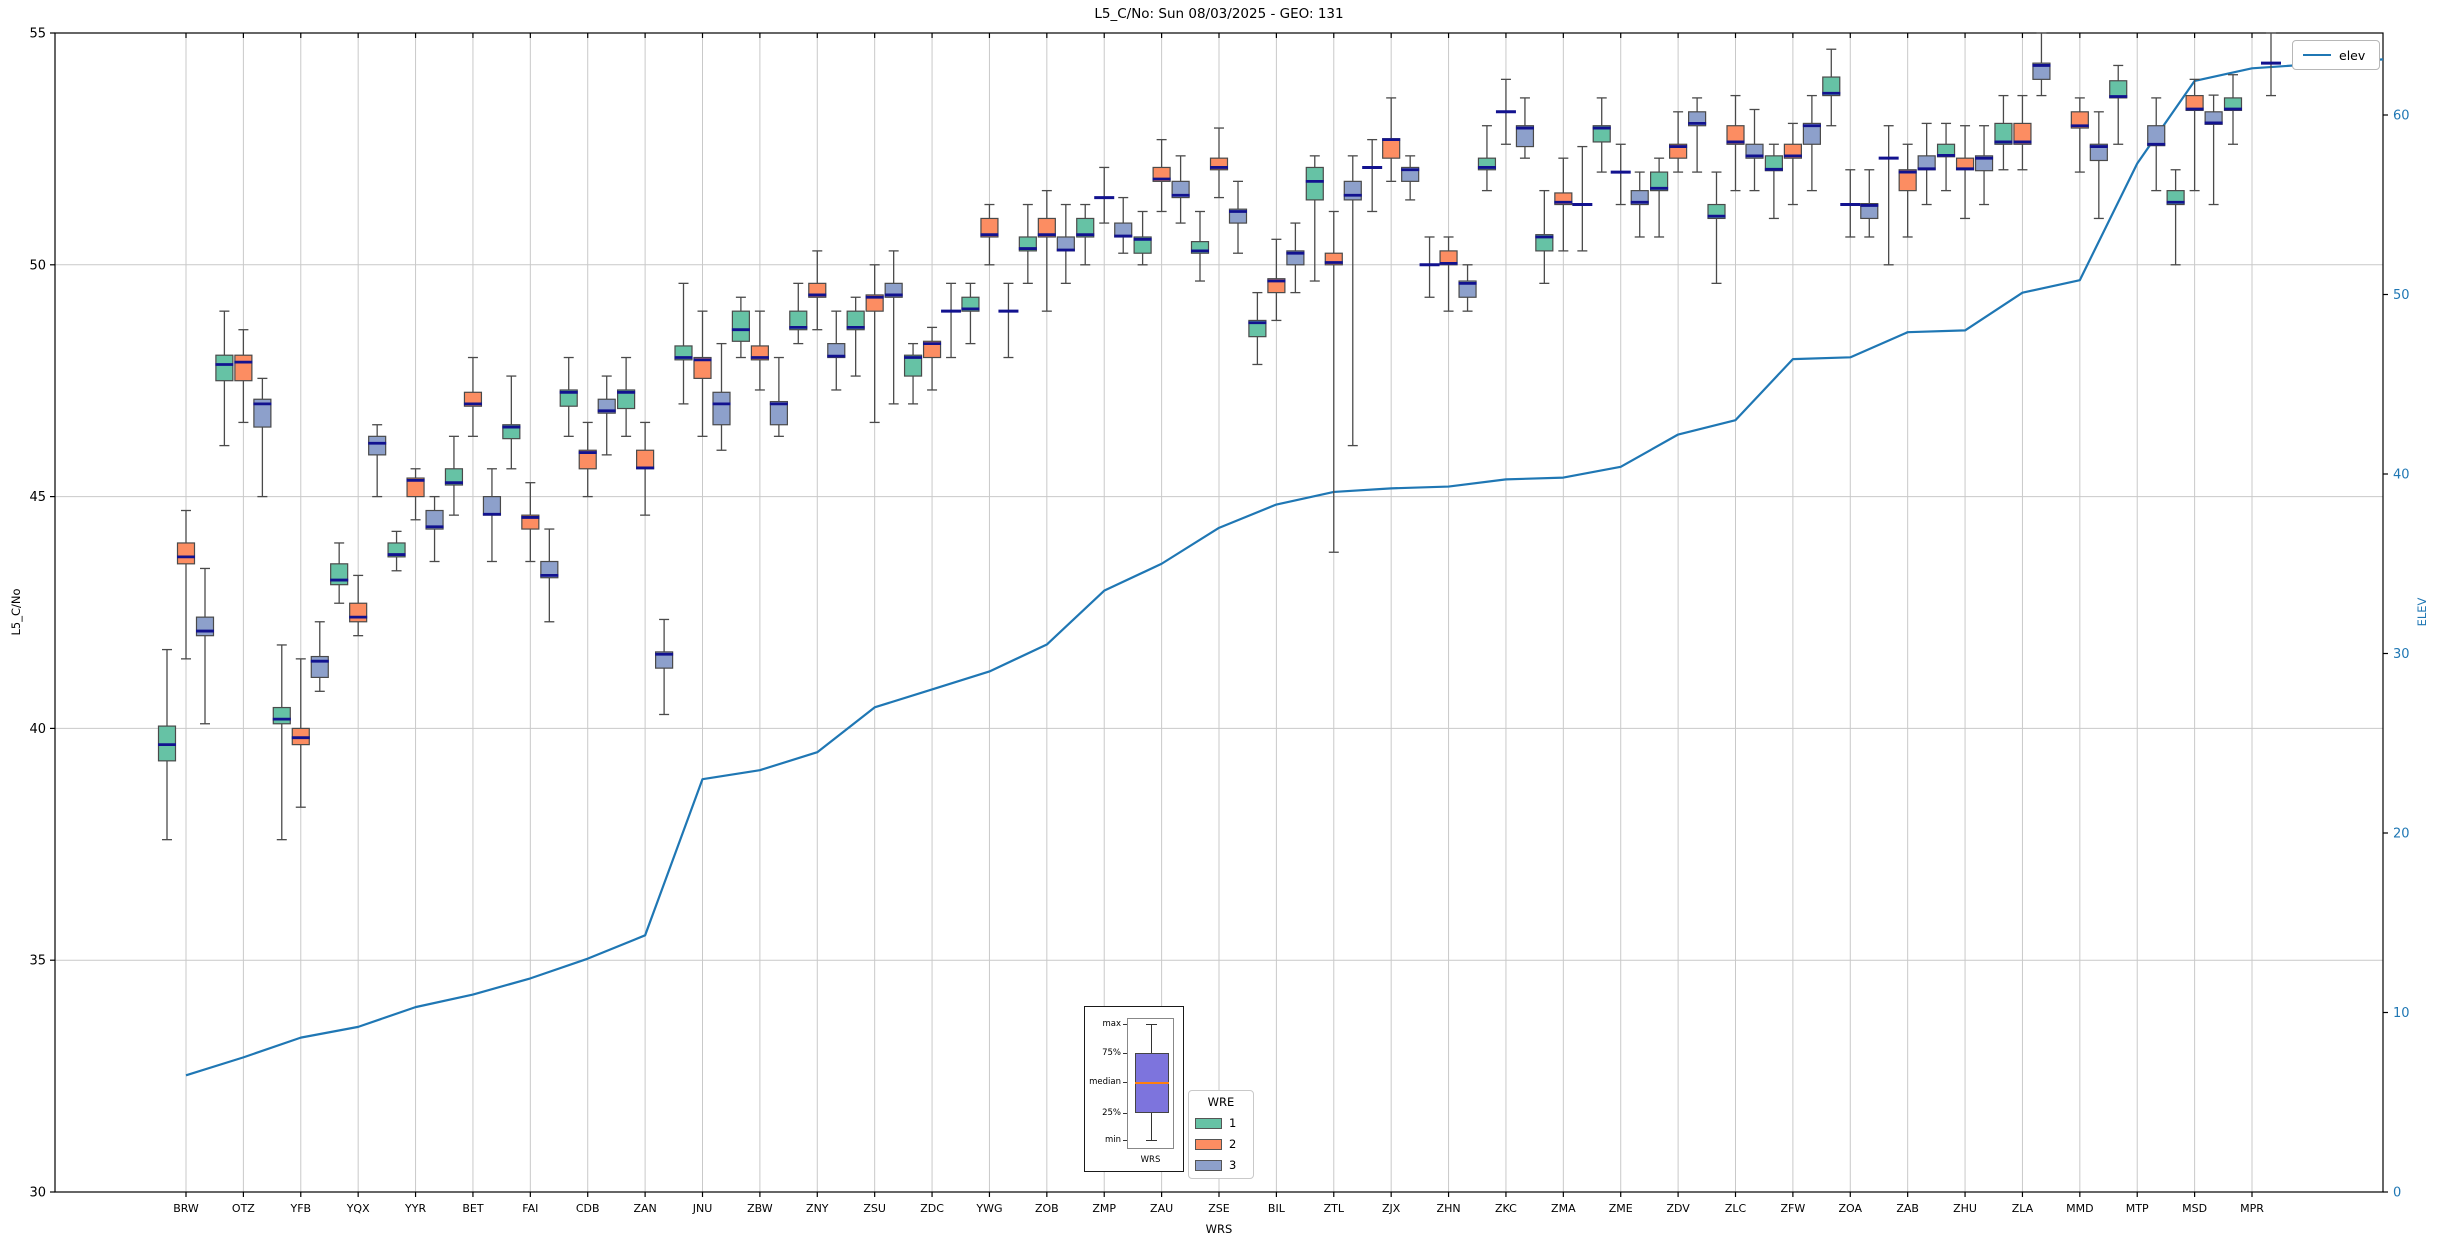  What do you see at coordinates (1152, 1127) in the screenshot?
I see `inset-whisker-bottom` at bounding box center [1152, 1127].